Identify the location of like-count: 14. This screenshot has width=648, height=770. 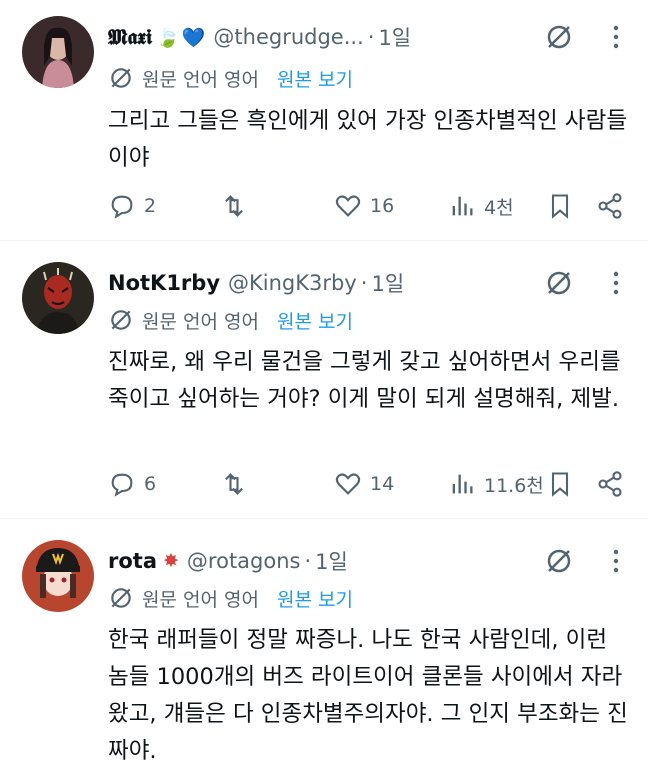
(382, 484).